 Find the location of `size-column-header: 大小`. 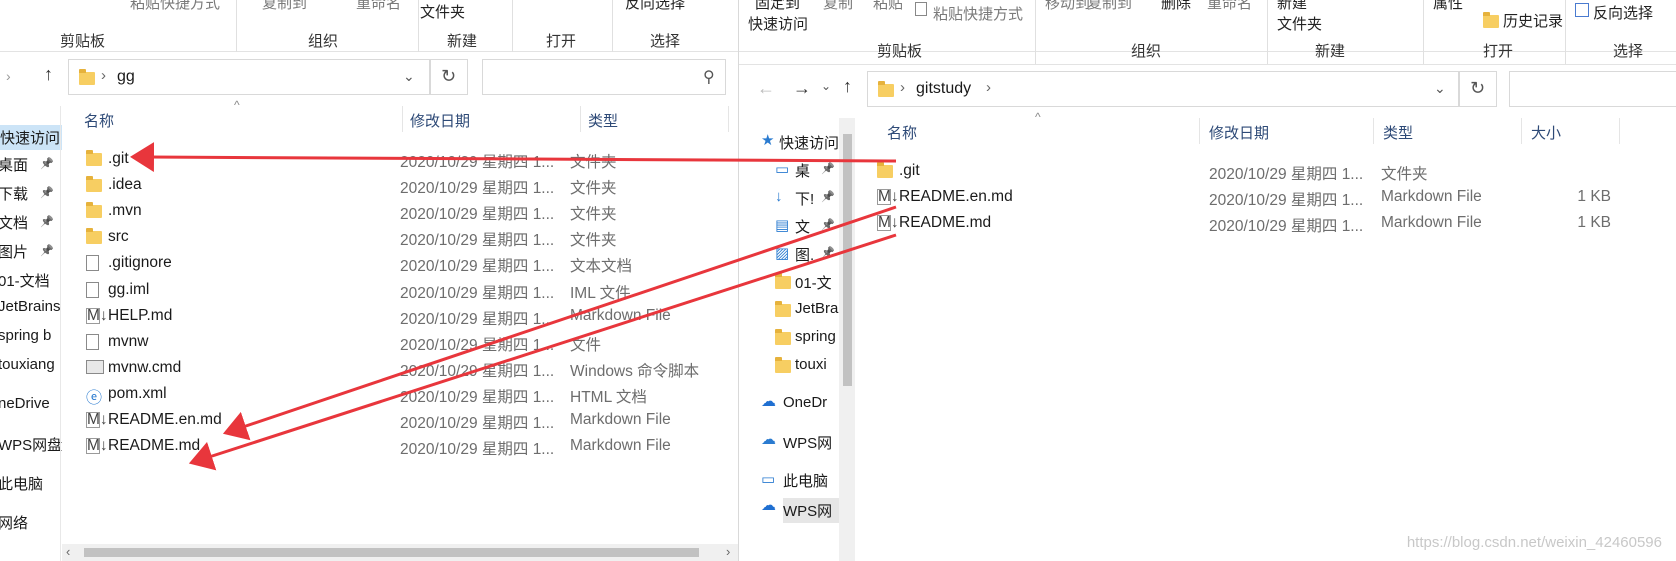

size-column-header: 大小 is located at coordinates (1546, 132).